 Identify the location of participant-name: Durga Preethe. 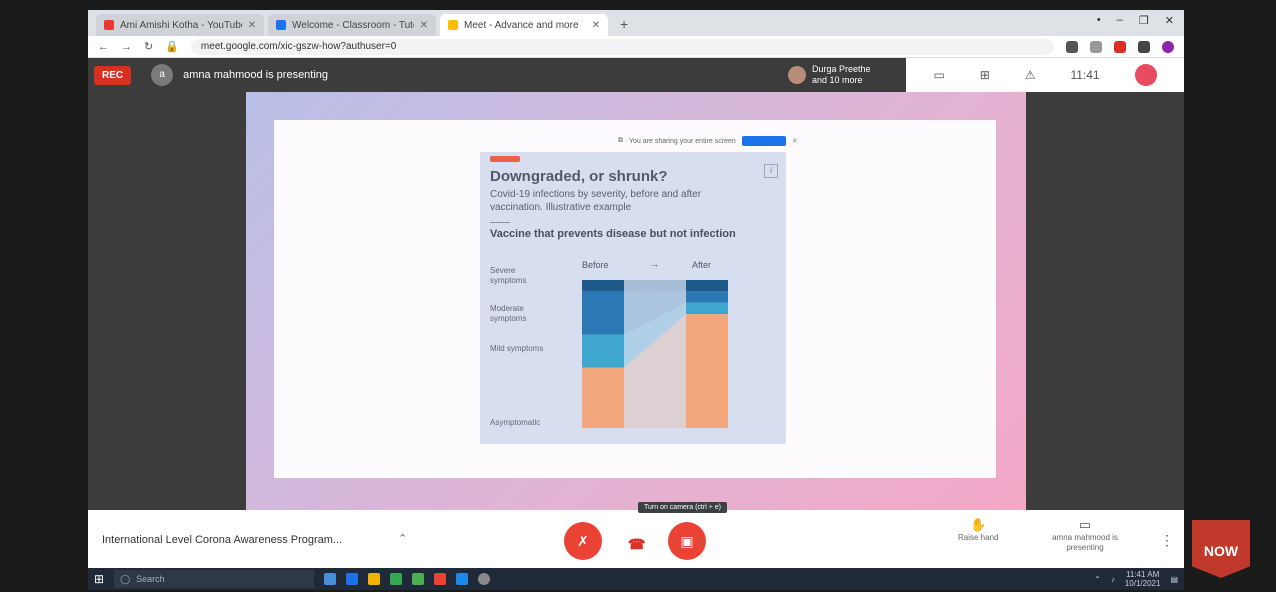
(841, 69).